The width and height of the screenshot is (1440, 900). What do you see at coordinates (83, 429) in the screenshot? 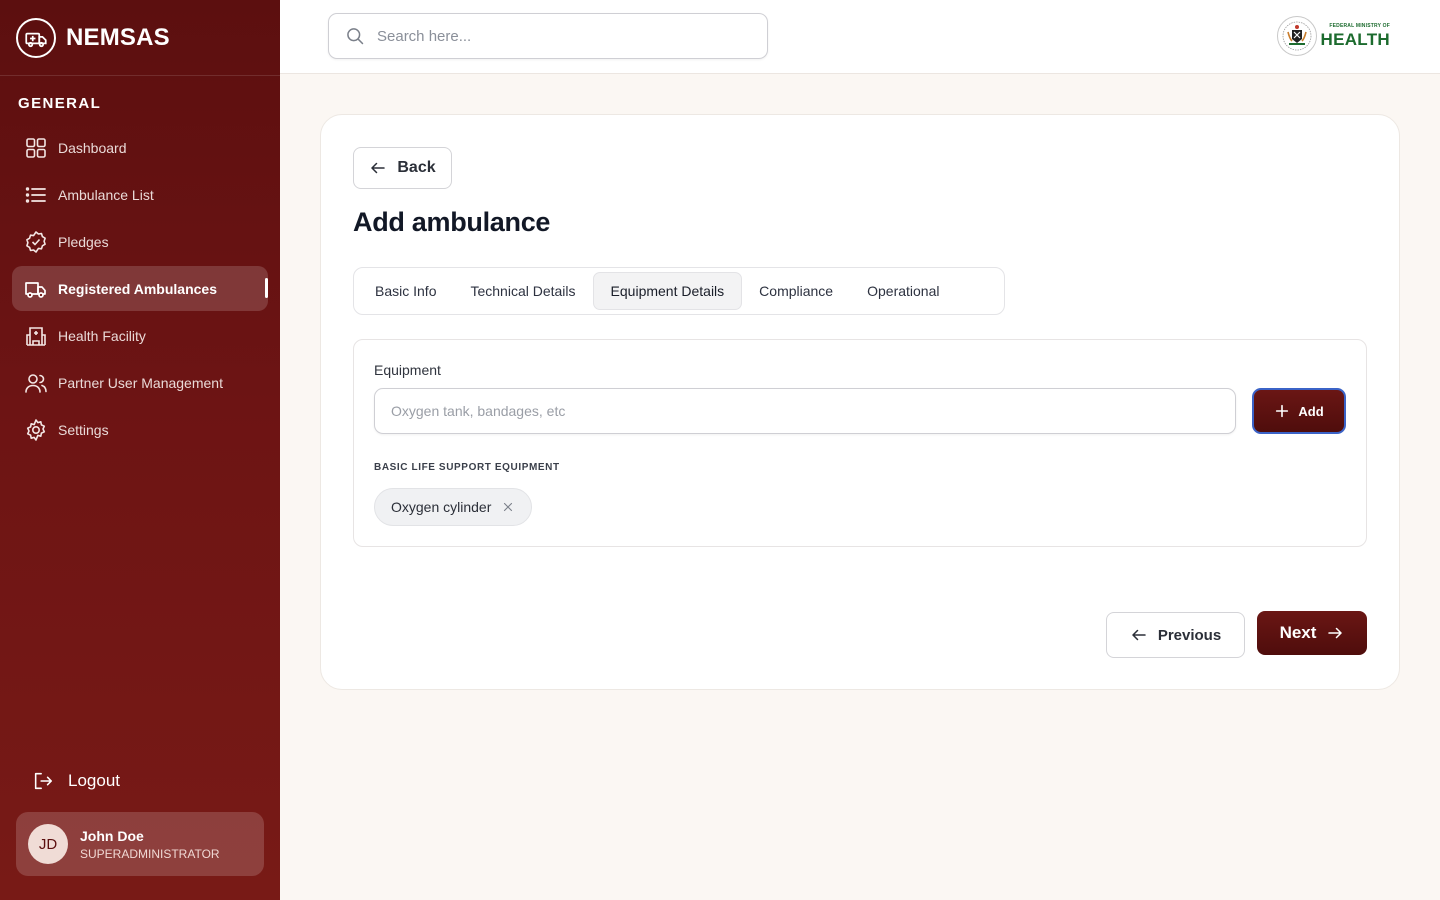
I see `sidebar-item-label: Settings` at bounding box center [83, 429].